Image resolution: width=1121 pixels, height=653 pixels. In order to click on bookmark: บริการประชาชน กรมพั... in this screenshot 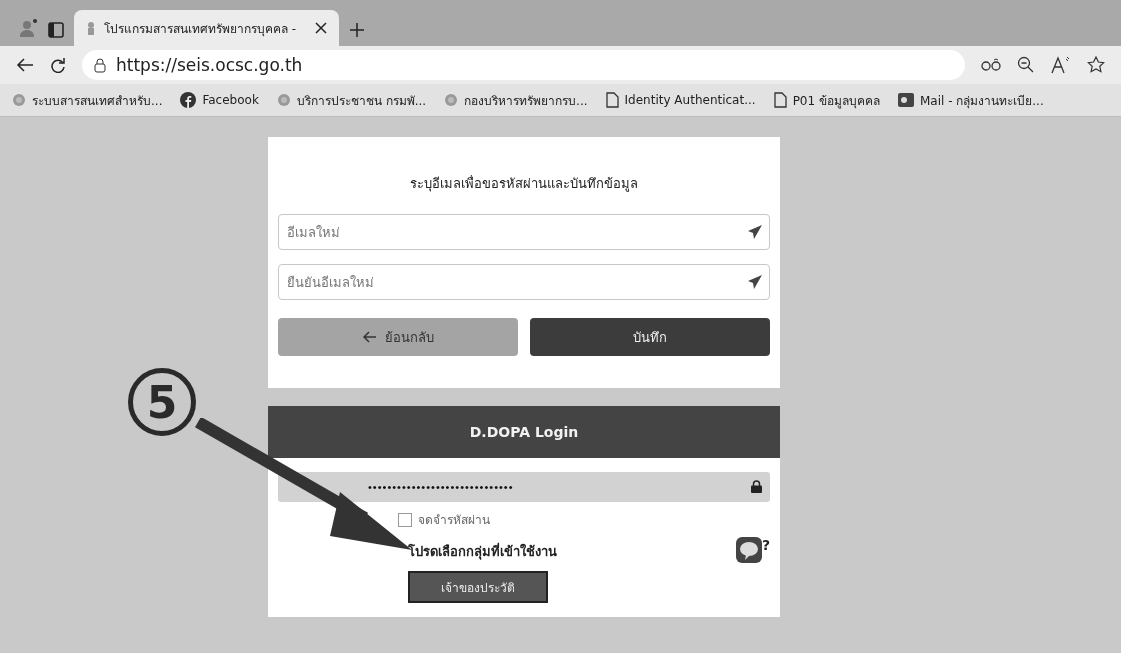, I will do `click(351, 100)`.